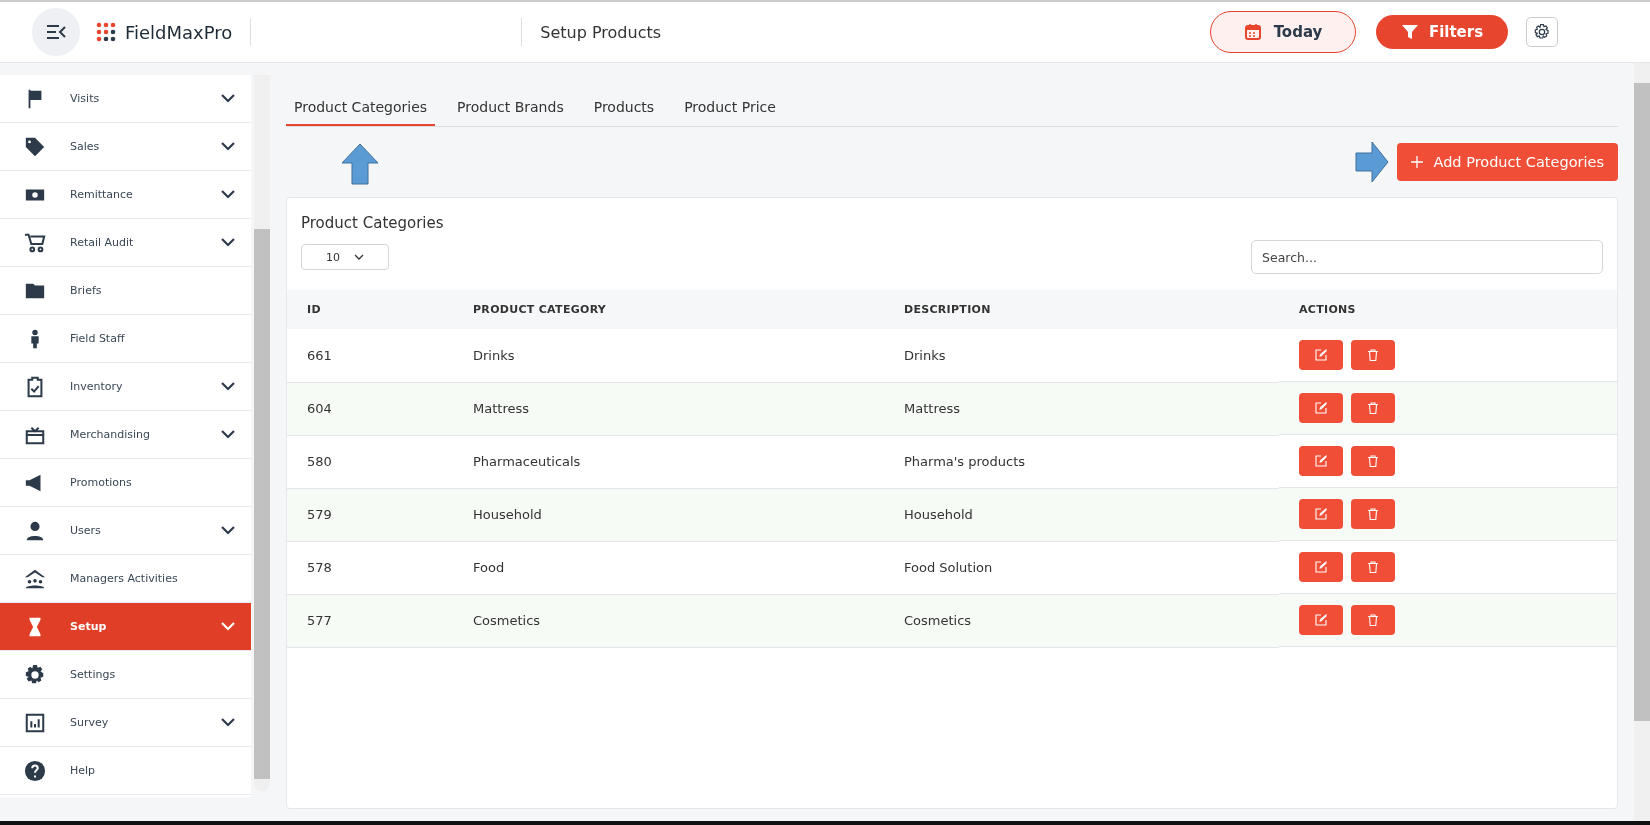 The image size is (1650, 825). Describe the element at coordinates (125, 339) in the screenshot. I see `sidebar-item: Field Staff` at that location.